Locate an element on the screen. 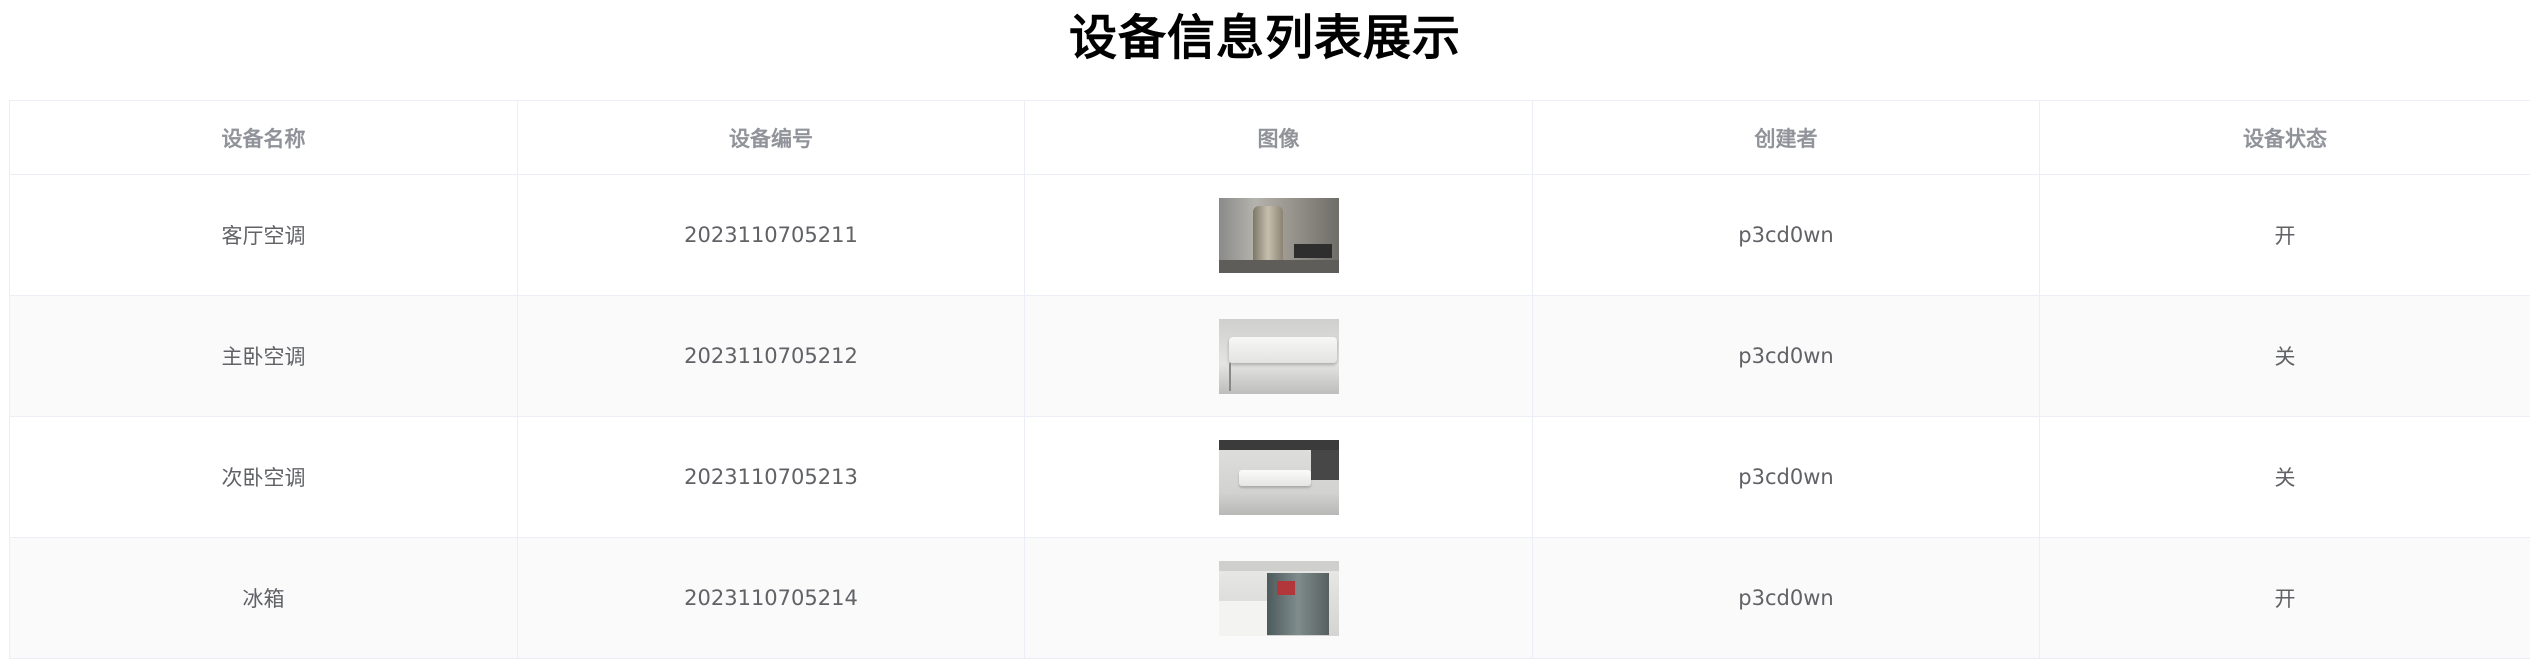 The height and width of the screenshot is (664, 2530). living-room-ac-image is located at coordinates (1278, 235).